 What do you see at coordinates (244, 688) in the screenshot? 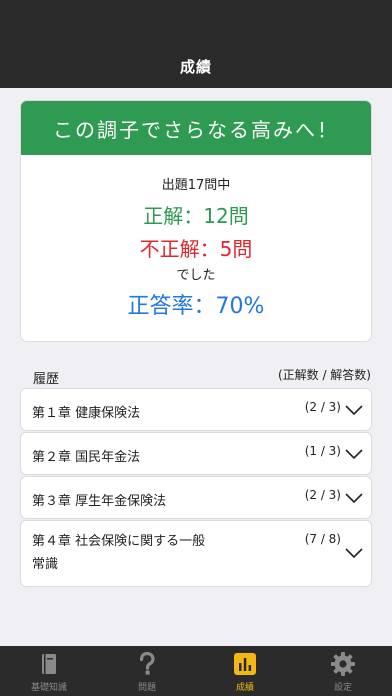
I see `tab-label: 成績` at bounding box center [244, 688].